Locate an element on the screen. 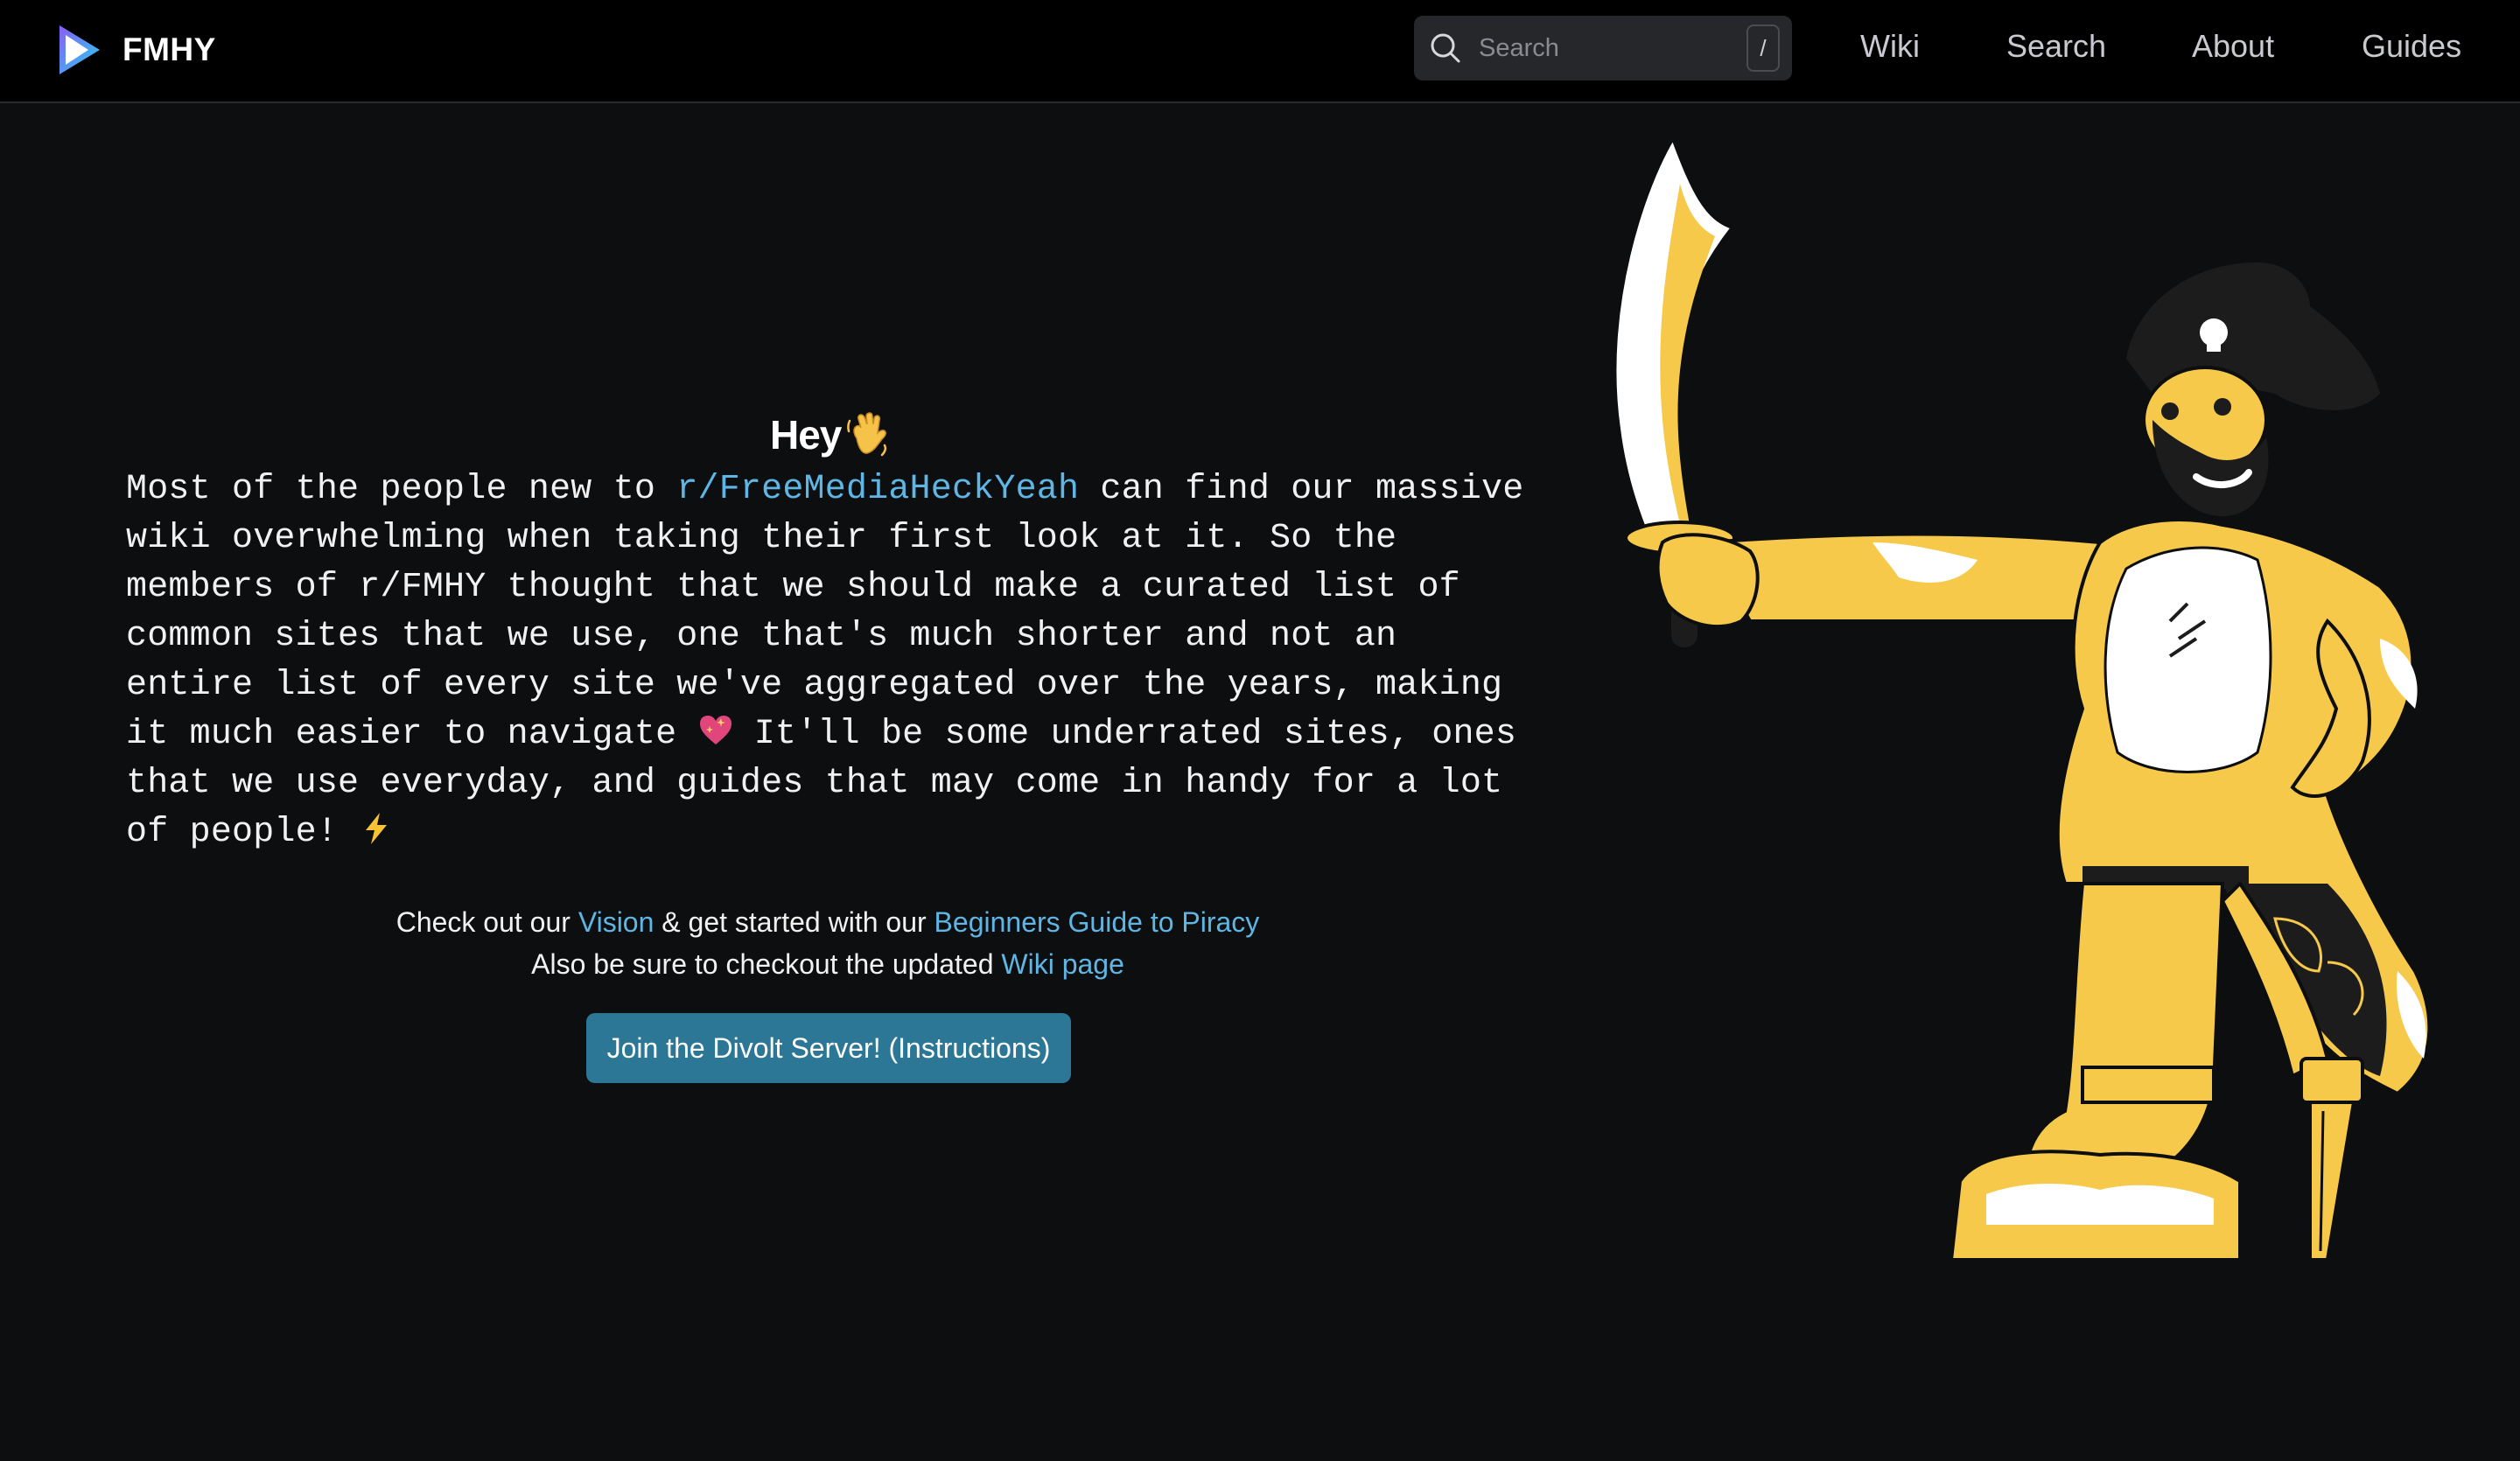 This screenshot has height=1461, width=2520. cta-text: Also be sure to checkout the updated is located at coordinates (766, 964).